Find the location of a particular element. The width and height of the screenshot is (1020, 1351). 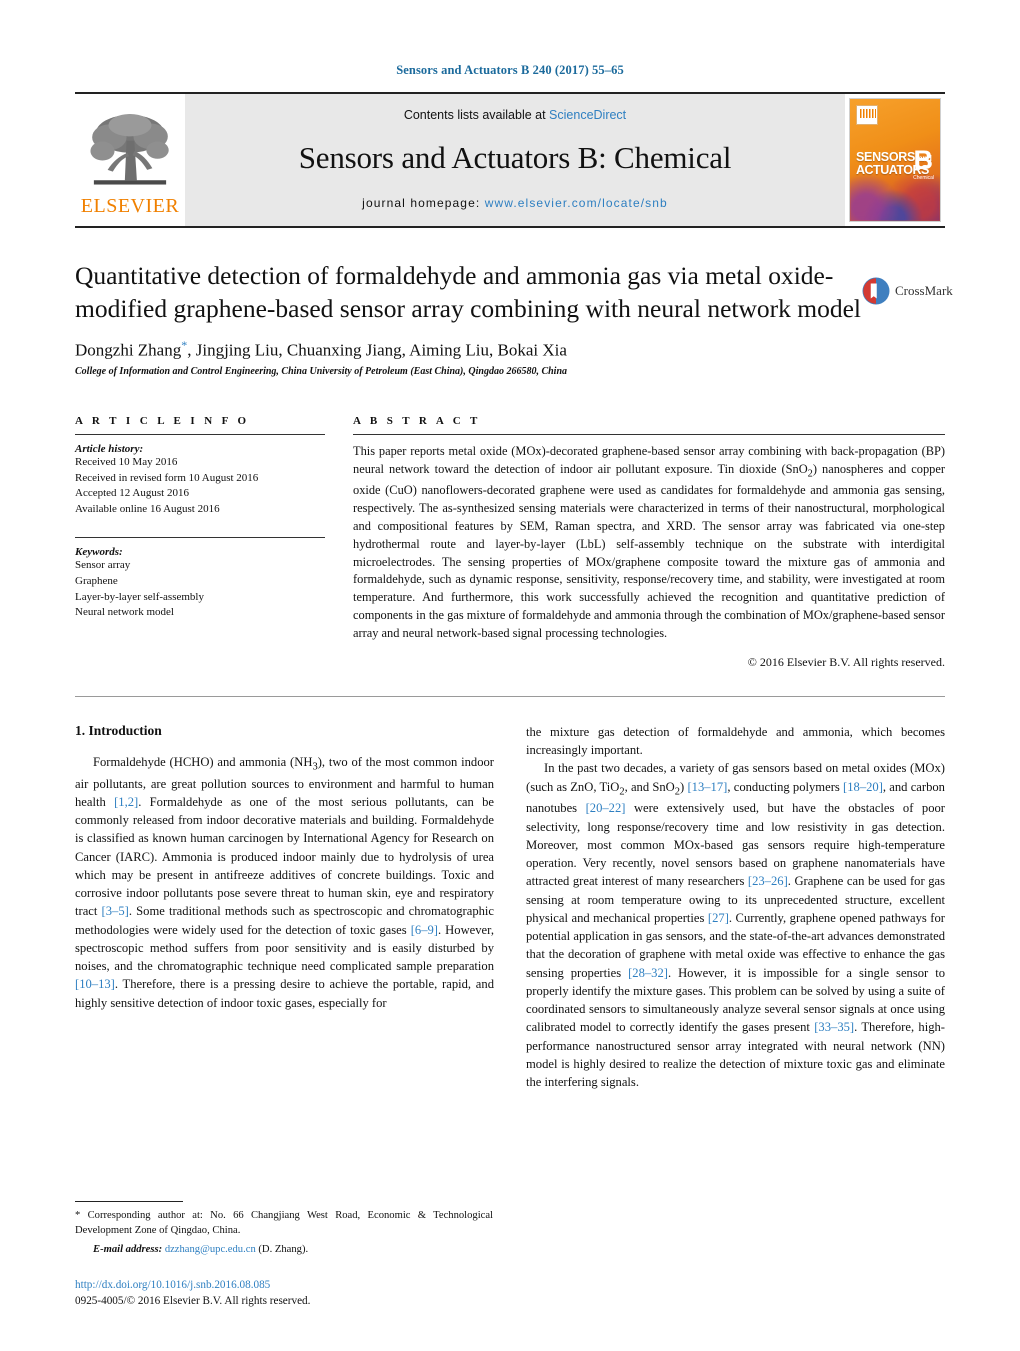

citation-link: [20–22] is located at coordinates (606, 808).